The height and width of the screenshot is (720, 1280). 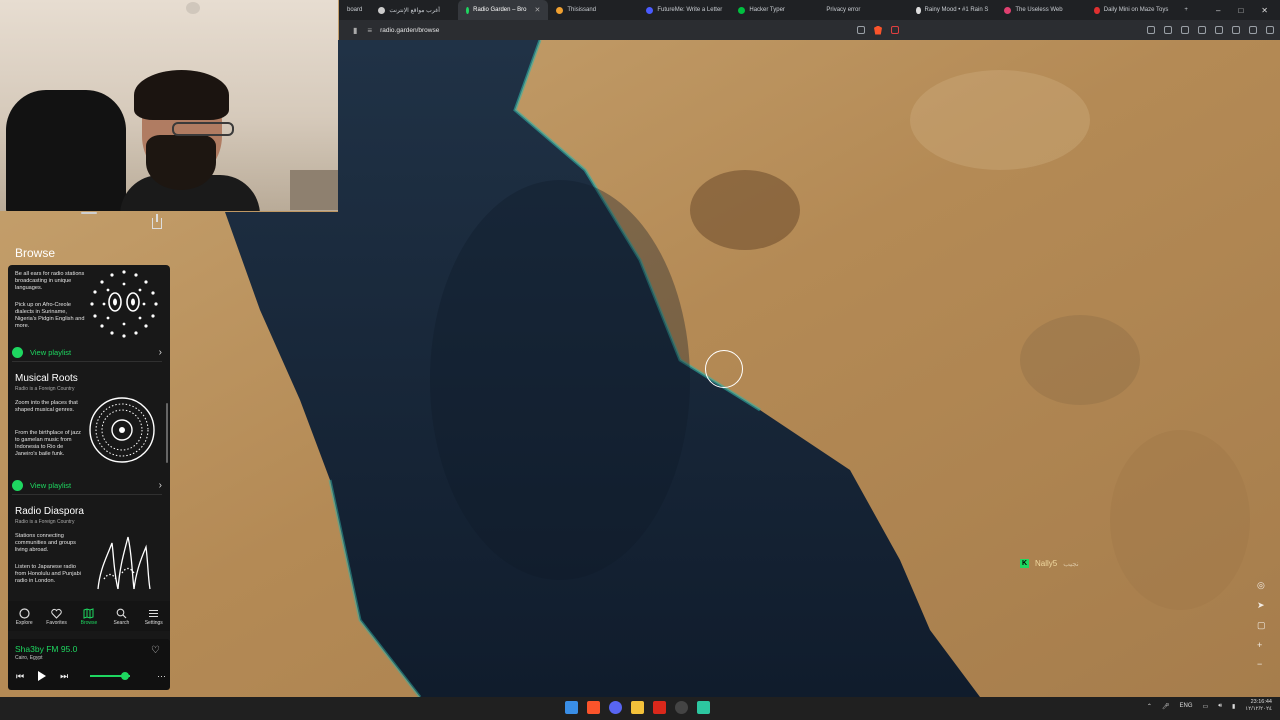 What do you see at coordinates (1220, 706) in the screenshot?
I see `volume-icon: 🔊︎` at bounding box center [1220, 706].